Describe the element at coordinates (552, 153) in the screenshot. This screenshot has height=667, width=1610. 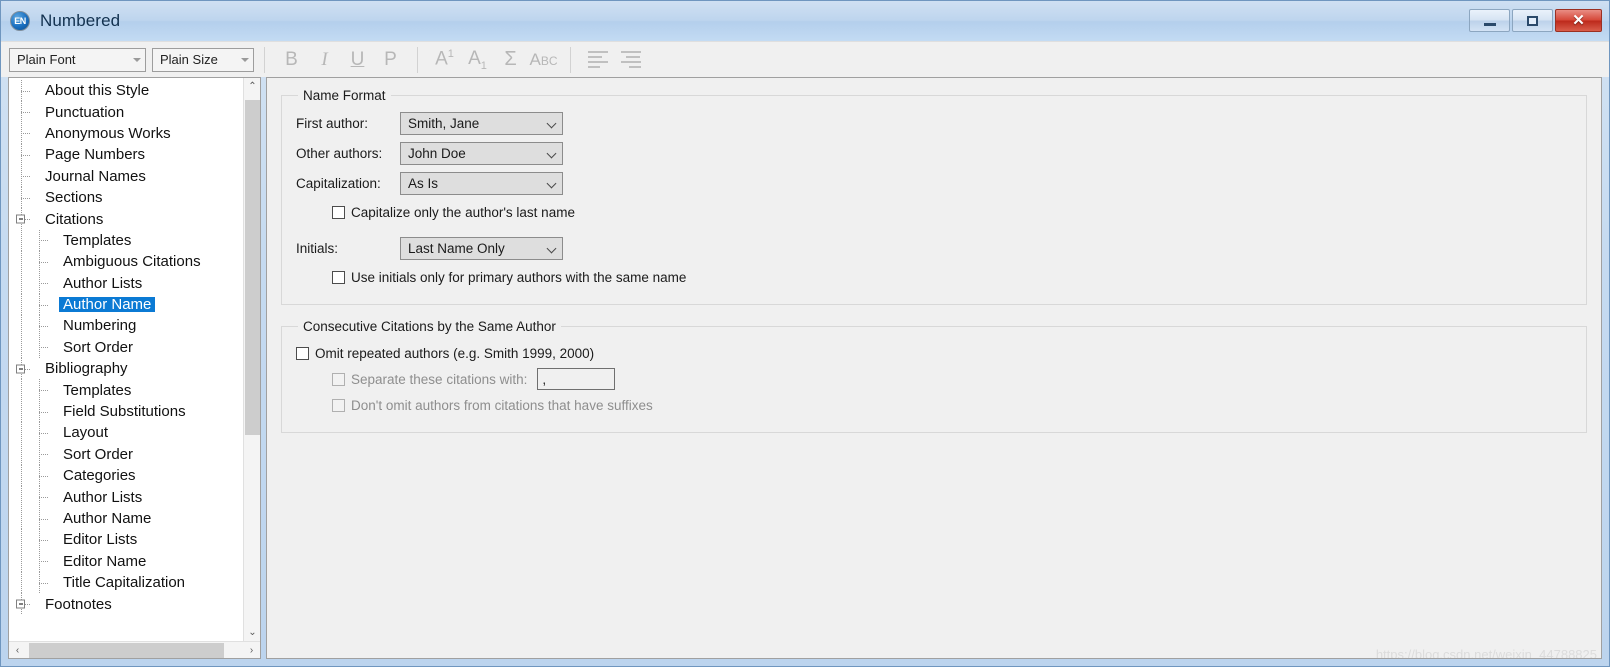
I see `chevron-down-icon` at that location.